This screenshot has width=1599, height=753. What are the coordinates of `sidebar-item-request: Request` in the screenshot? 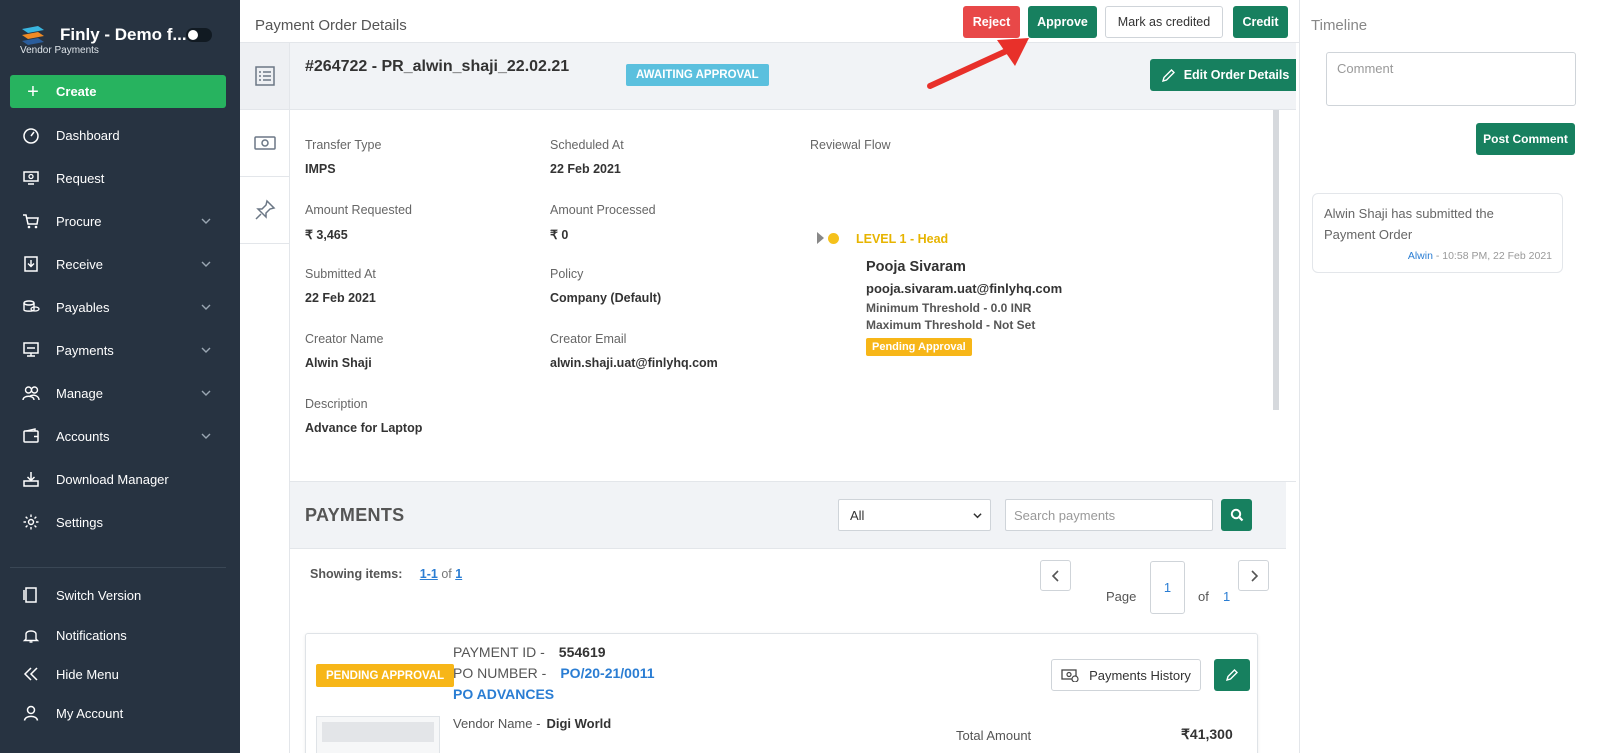 It's located at (120, 178).